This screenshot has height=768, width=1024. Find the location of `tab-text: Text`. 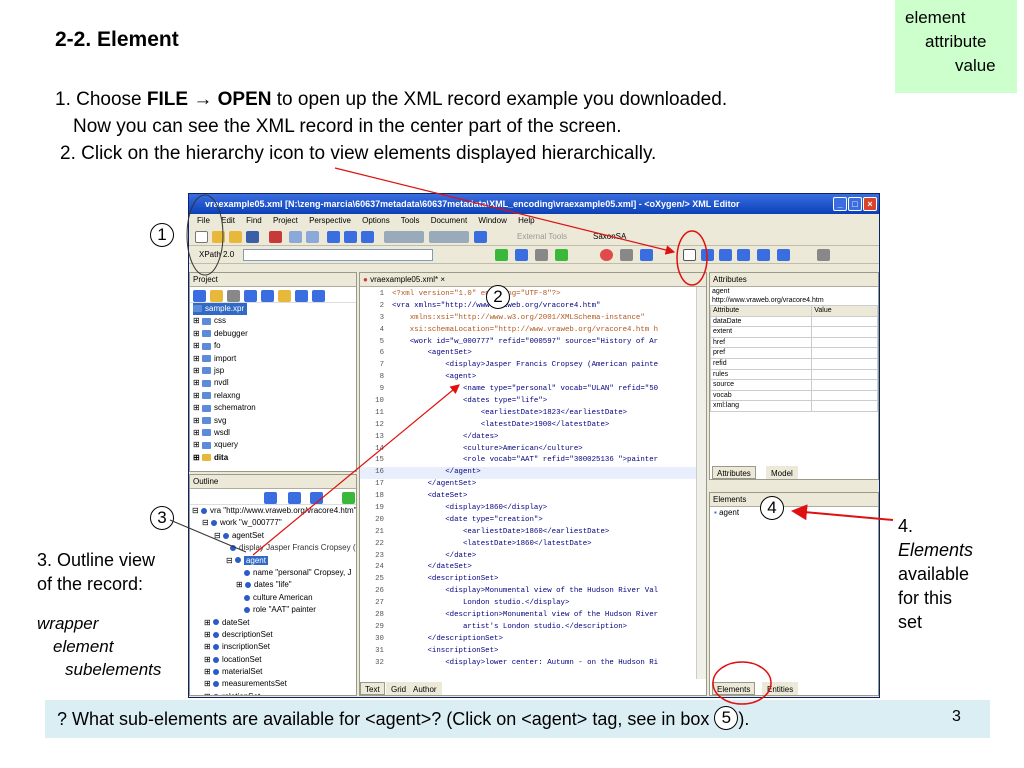

tab-text: Text is located at coordinates (372, 688).